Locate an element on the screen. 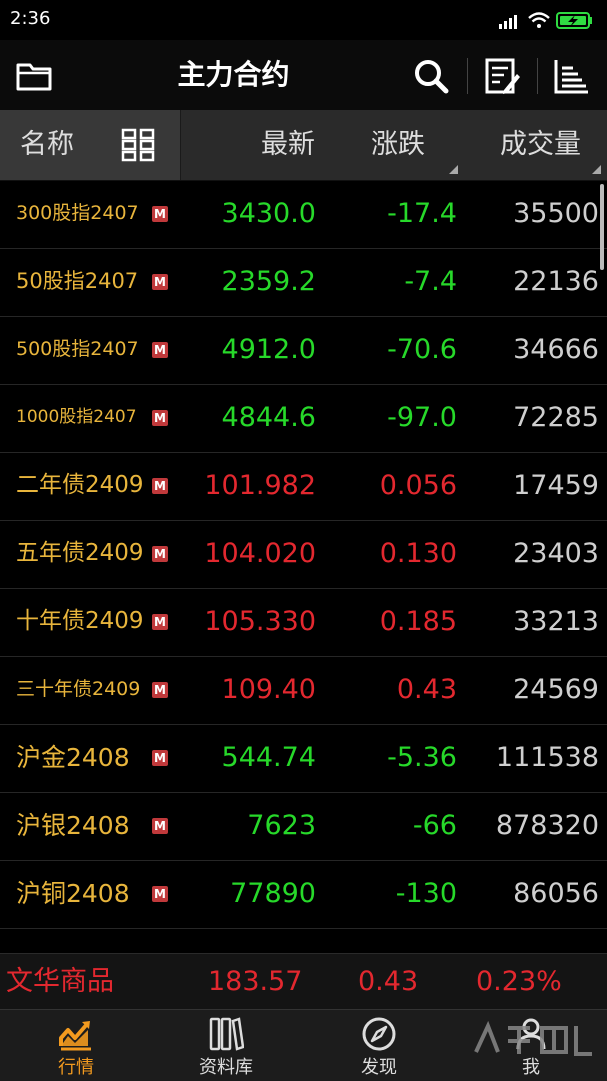 The width and height of the screenshot is (607, 1081). row-change: -70.6 is located at coordinates (422, 349).